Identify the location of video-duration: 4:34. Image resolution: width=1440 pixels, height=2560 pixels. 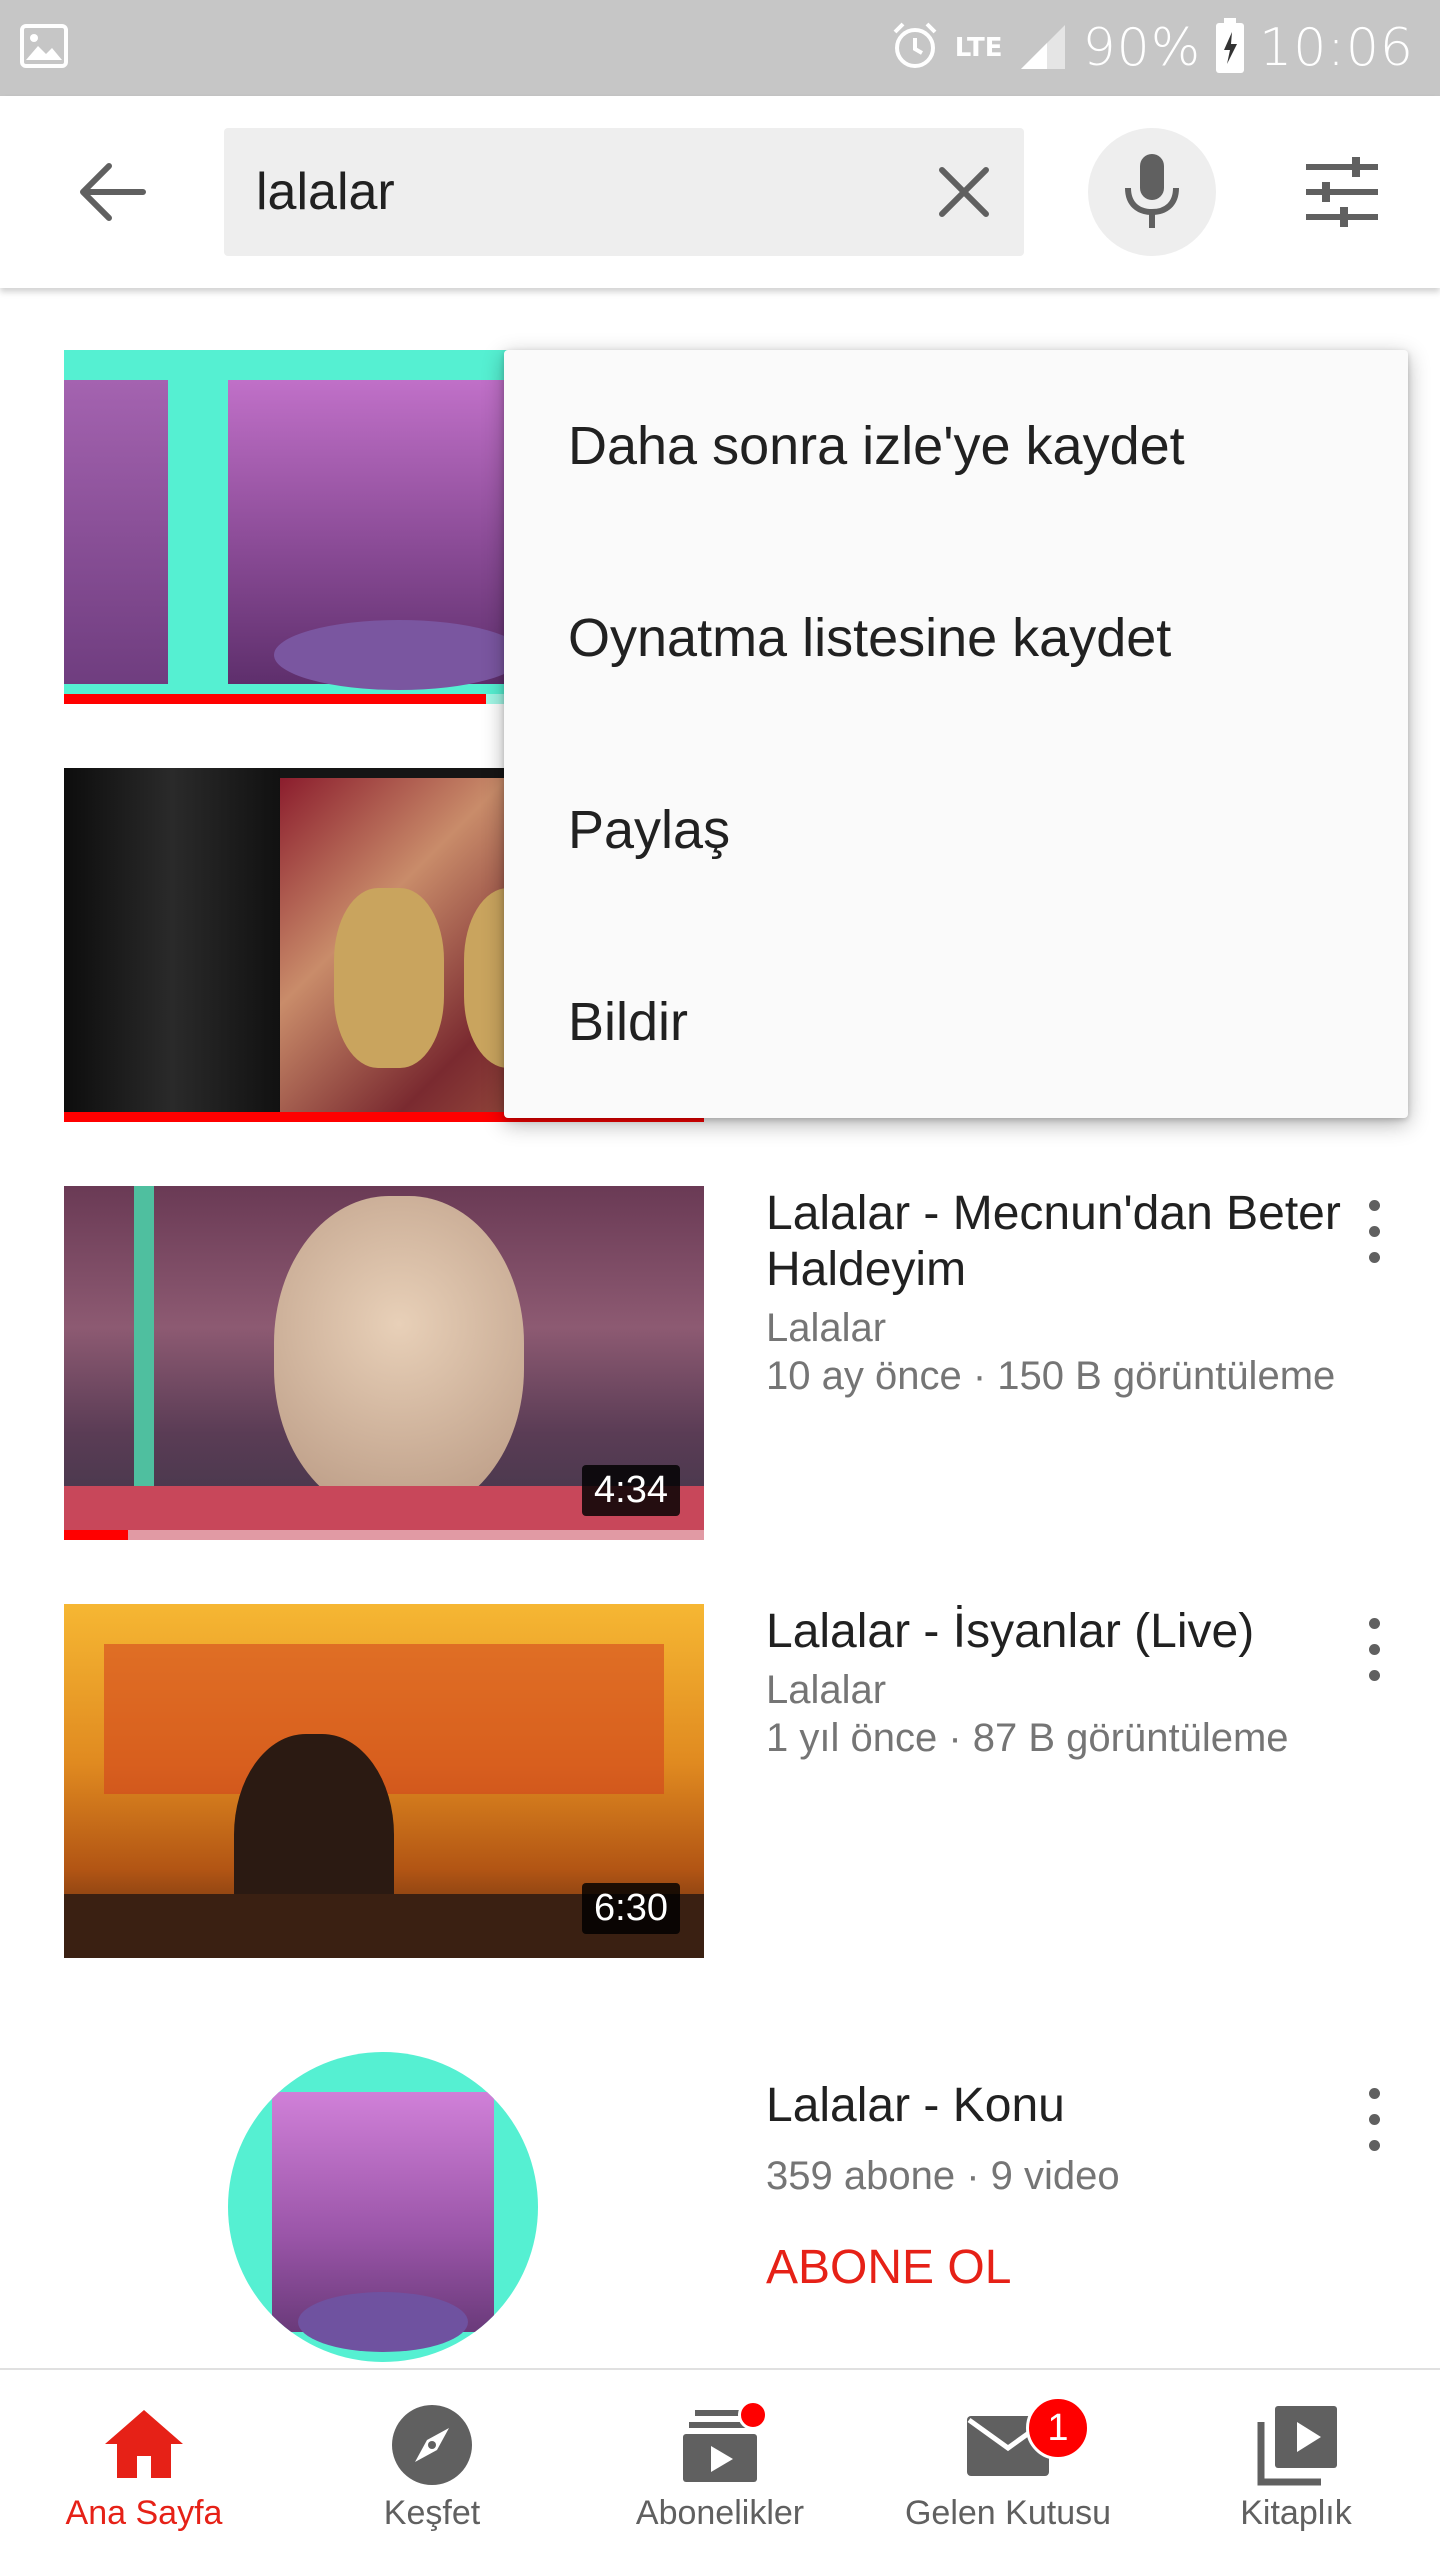
(631, 1490).